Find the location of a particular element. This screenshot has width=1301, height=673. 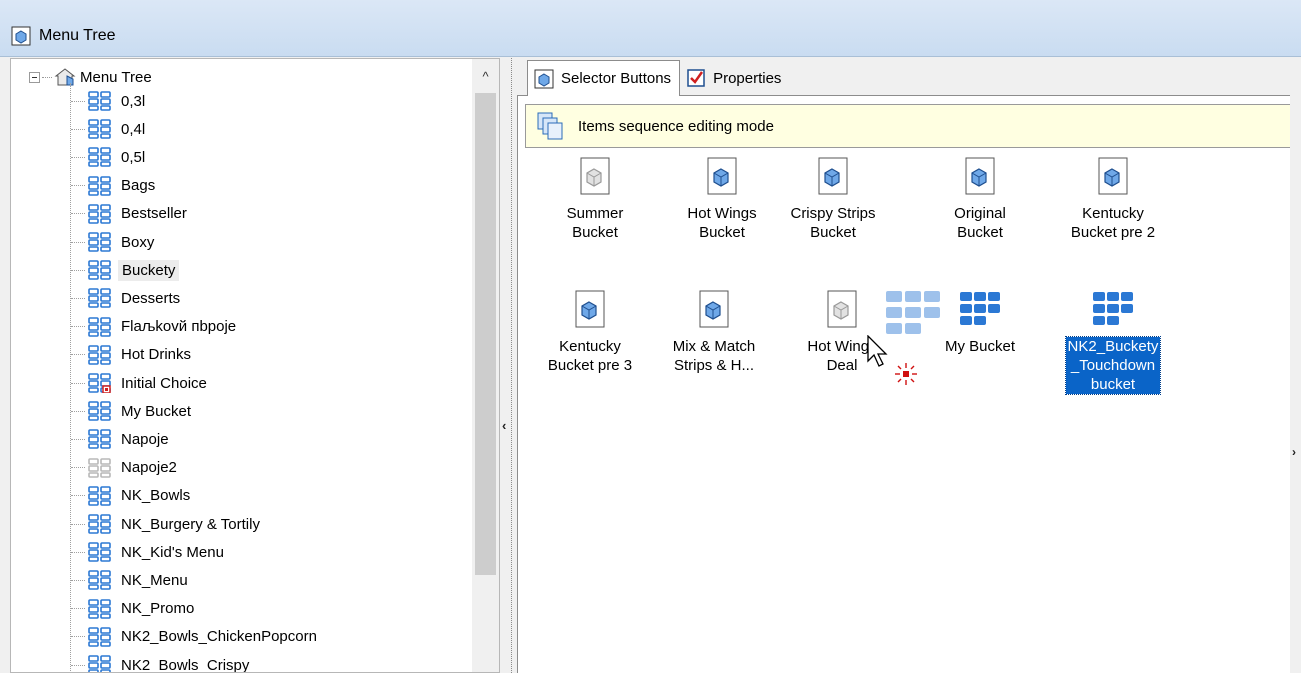

tree-item-label: NK_Kid's Menu is located at coordinates (172, 552).